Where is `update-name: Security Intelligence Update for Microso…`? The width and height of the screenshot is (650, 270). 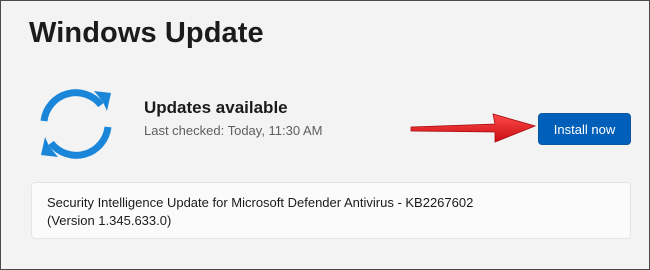 update-name: Security Intelligence Update for Microso… is located at coordinates (260, 202).